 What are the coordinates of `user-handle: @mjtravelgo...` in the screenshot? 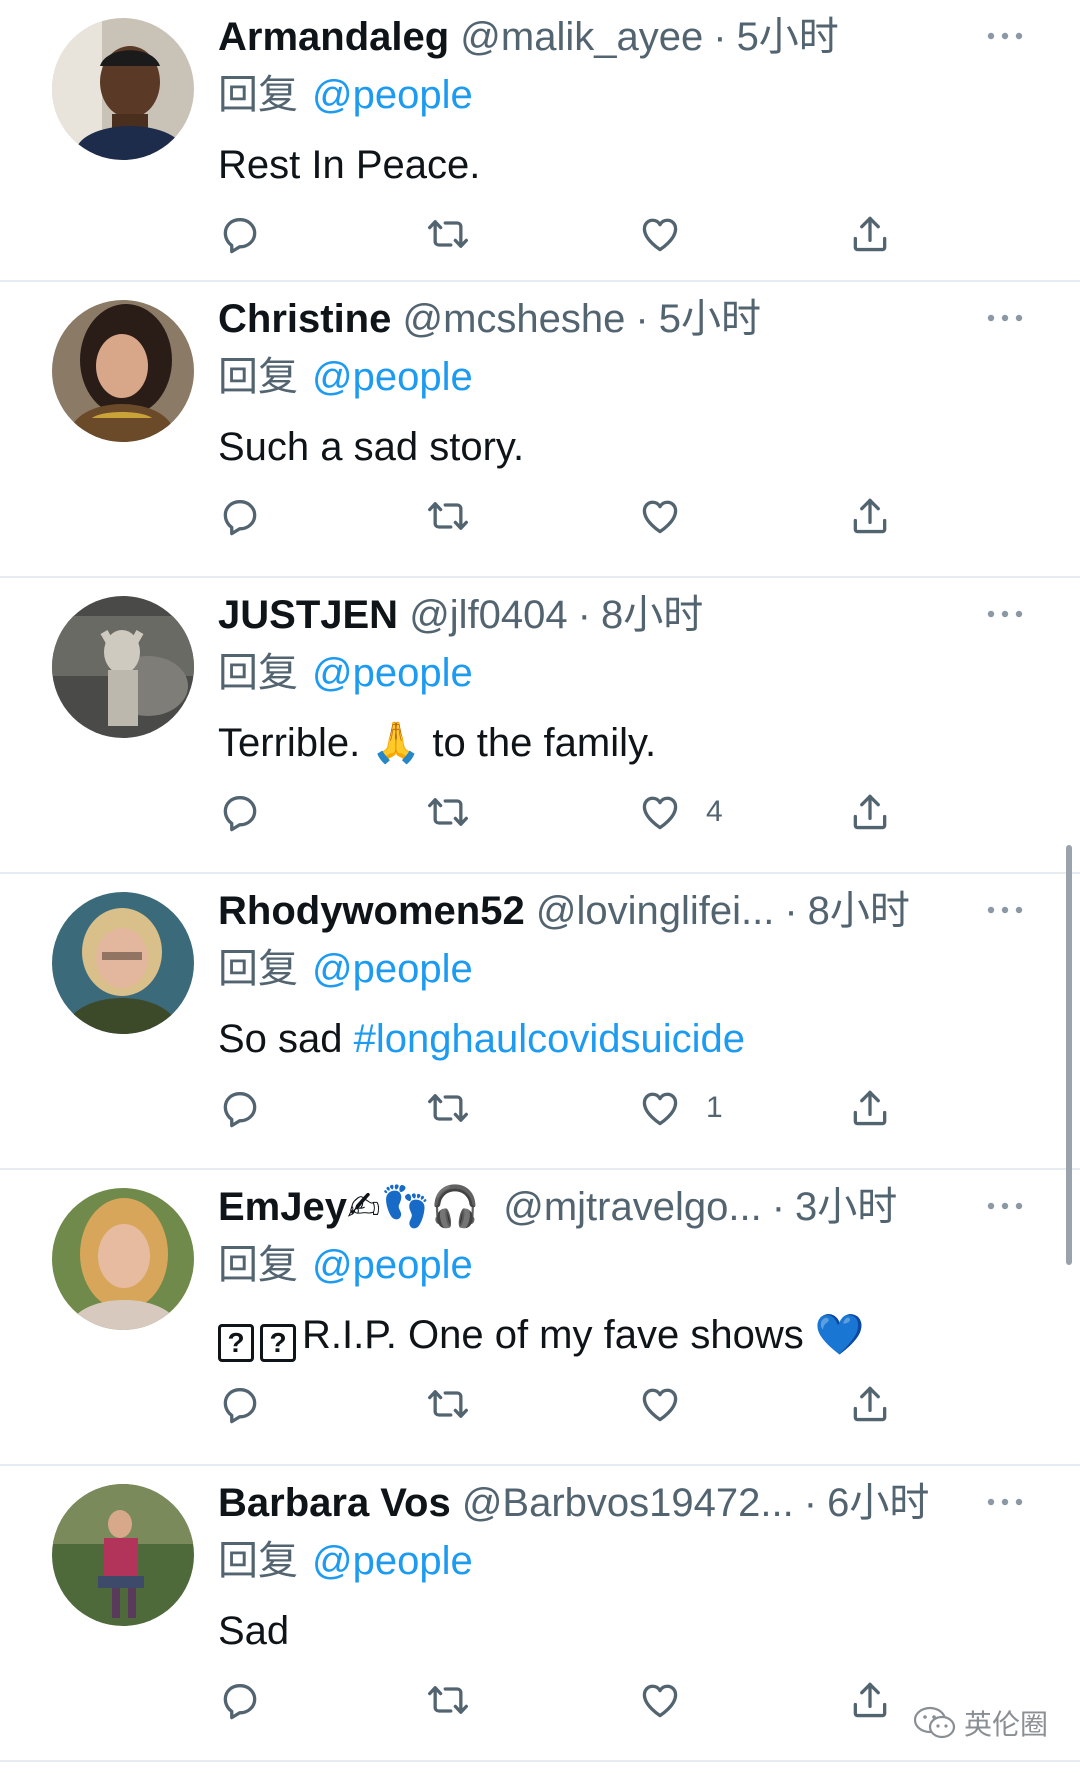 It's located at (632, 1207).